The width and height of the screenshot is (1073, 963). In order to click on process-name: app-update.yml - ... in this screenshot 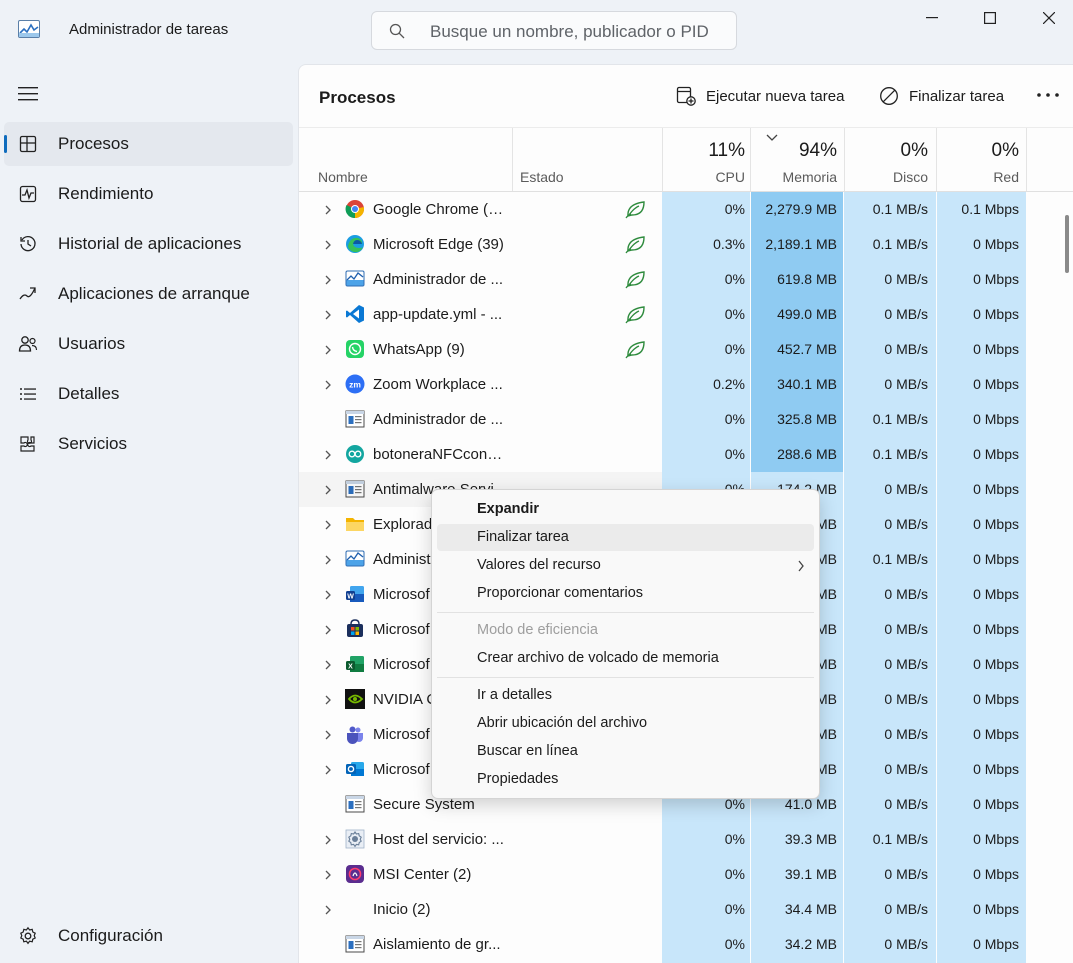, I will do `click(438, 314)`.